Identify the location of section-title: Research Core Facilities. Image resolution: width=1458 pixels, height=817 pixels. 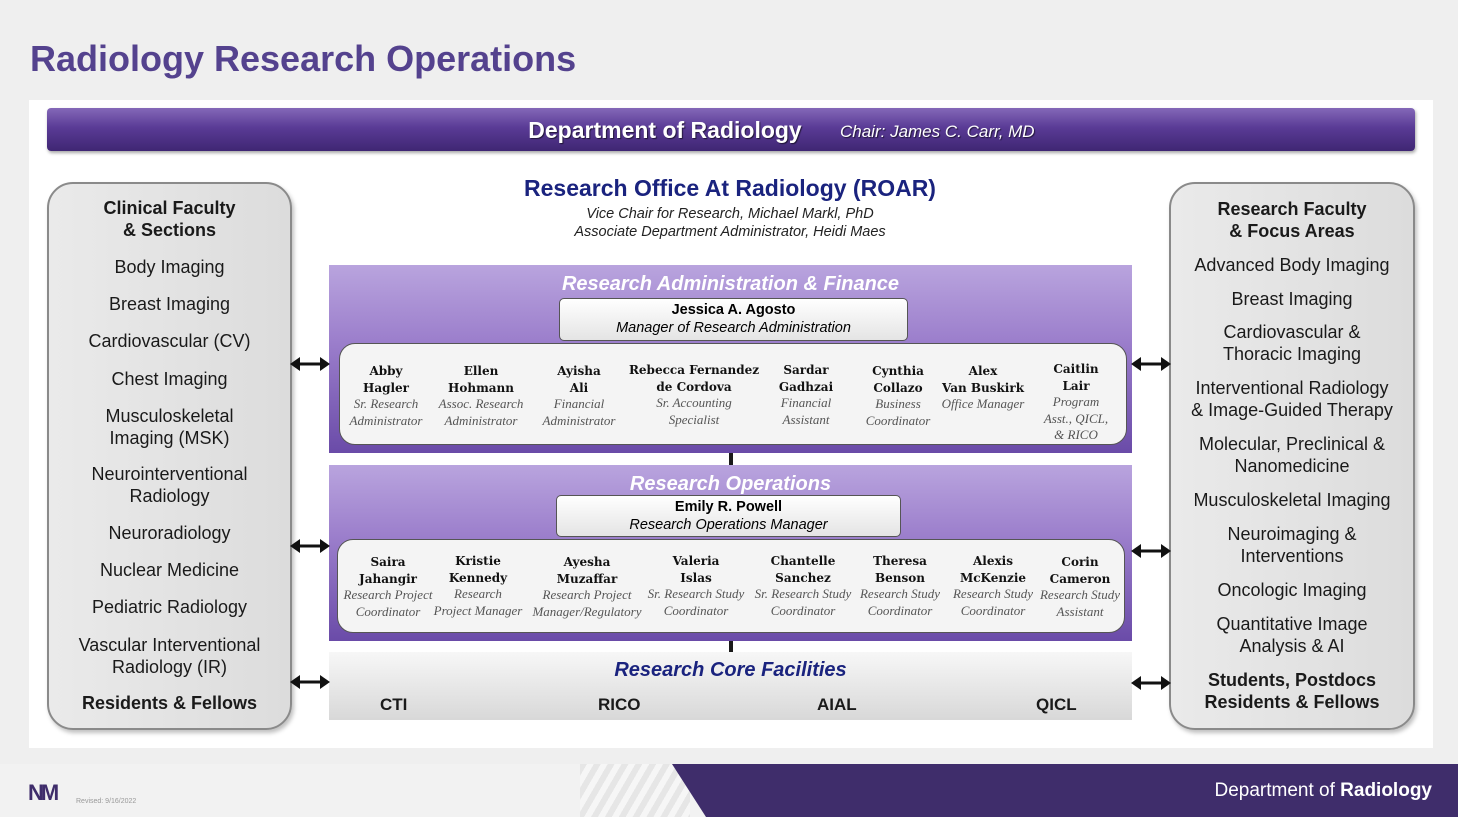
(730, 670).